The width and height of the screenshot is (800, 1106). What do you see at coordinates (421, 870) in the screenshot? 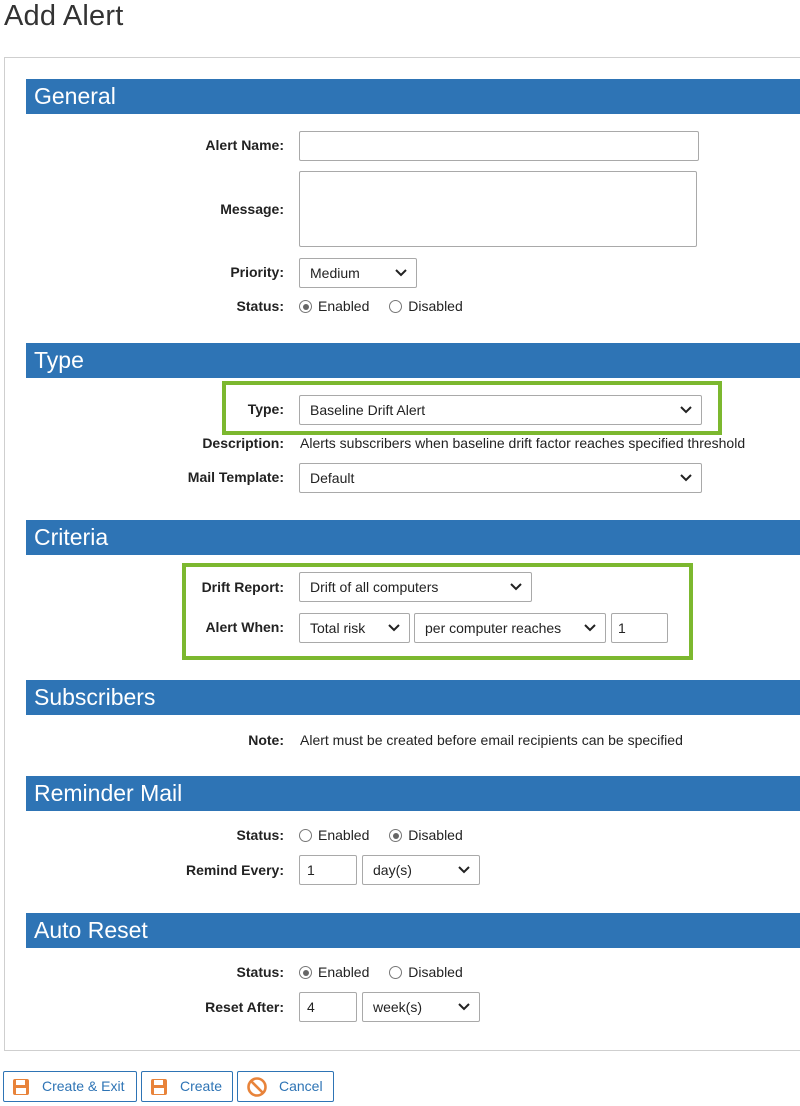
I see `remind-every-unit-select: day(s)` at bounding box center [421, 870].